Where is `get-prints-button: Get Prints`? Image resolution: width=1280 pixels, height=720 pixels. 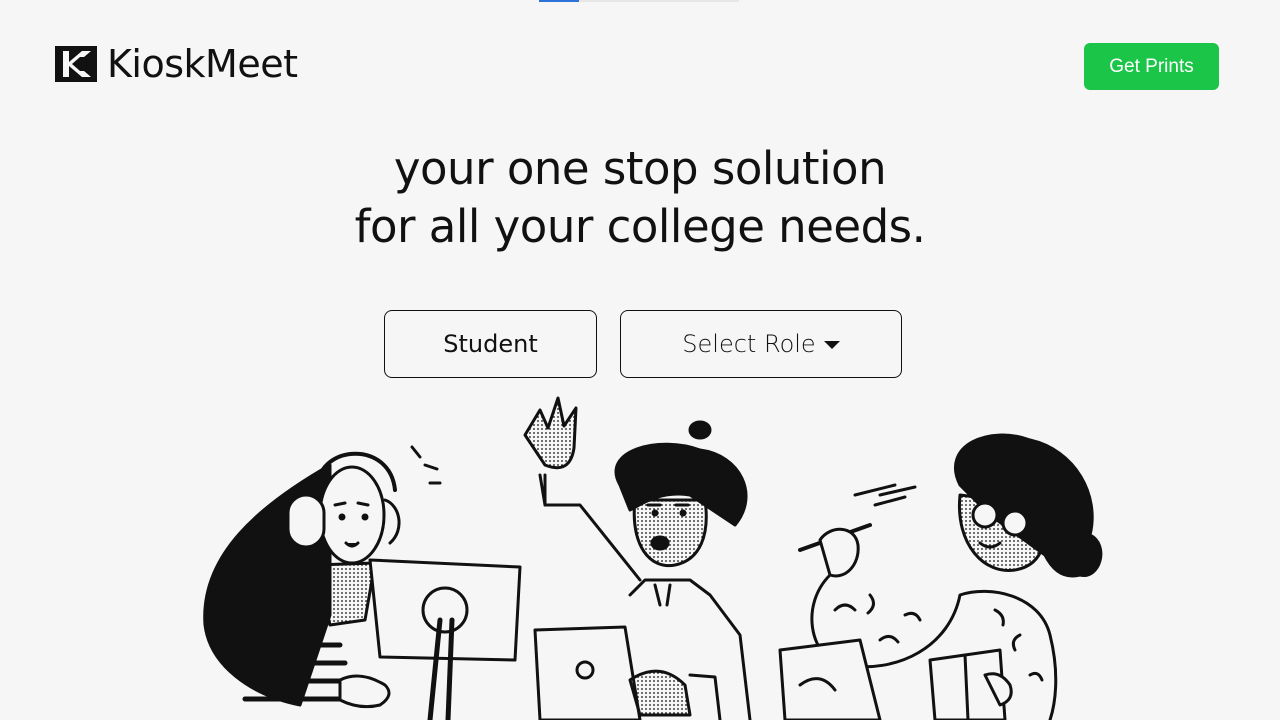 get-prints-button: Get Prints is located at coordinates (1151, 66).